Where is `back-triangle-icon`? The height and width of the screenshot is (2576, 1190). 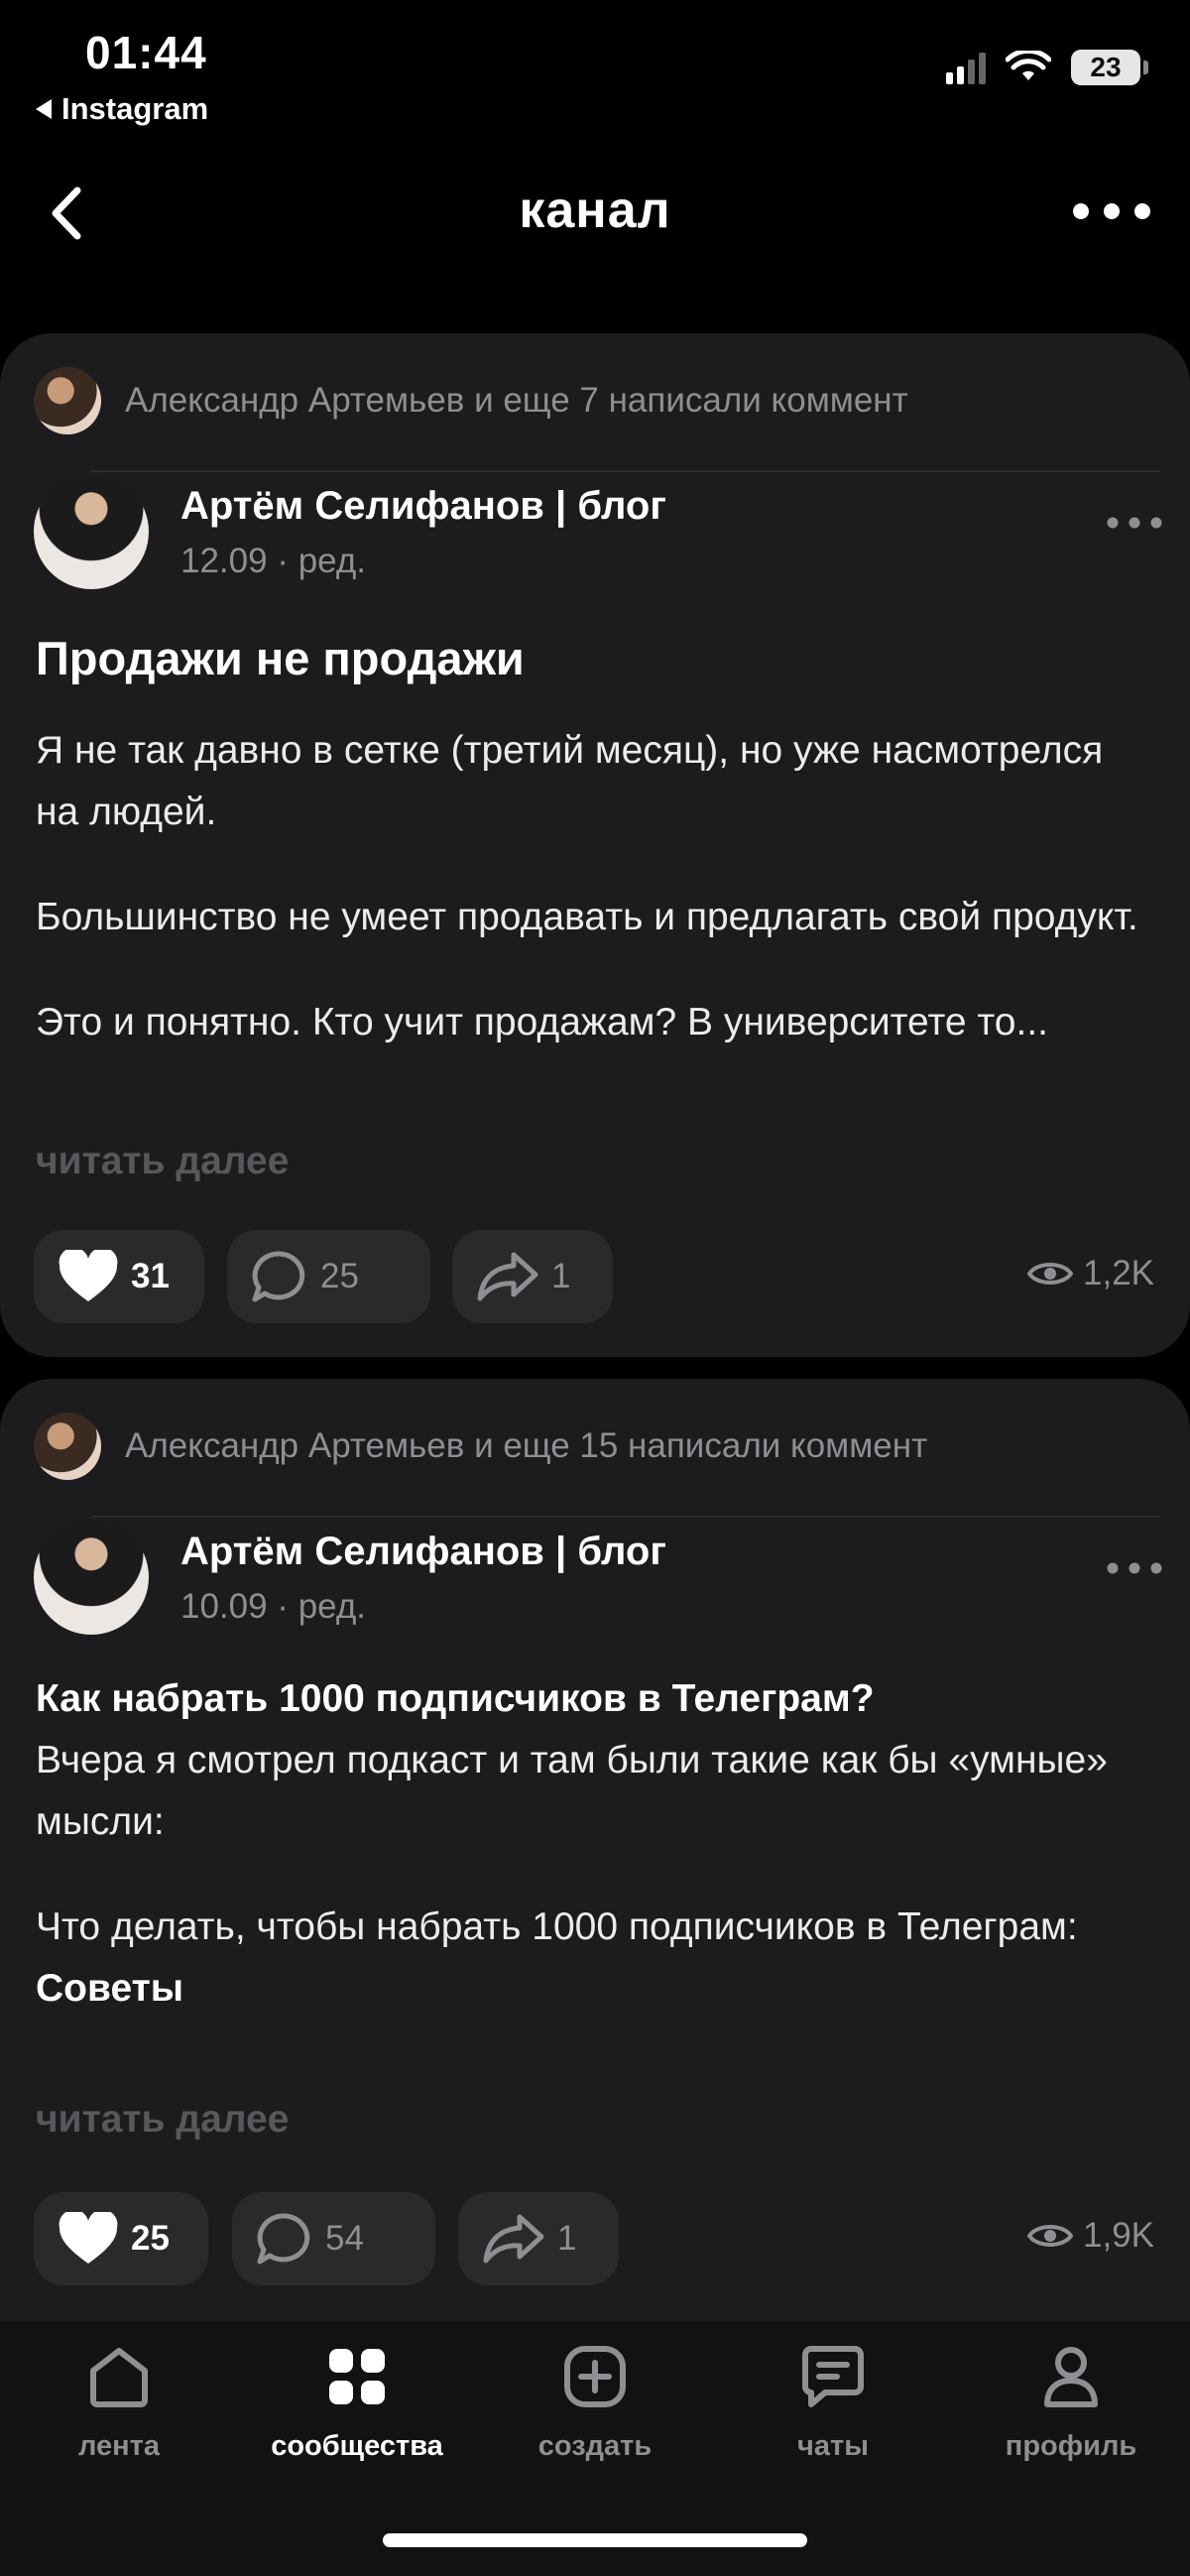
back-triangle-icon is located at coordinates (44, 109).